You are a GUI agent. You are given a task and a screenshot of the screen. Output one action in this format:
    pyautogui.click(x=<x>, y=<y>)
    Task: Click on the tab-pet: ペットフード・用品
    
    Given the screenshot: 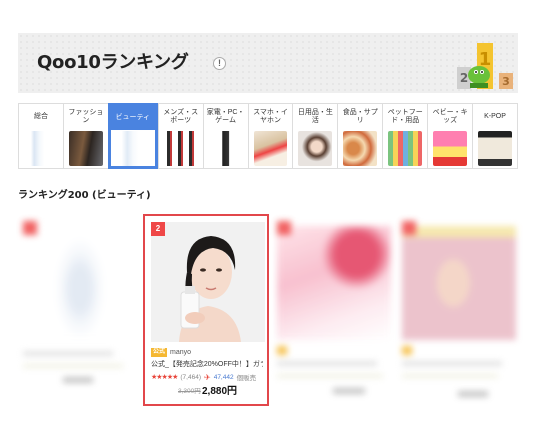 What is the action you would take?
    pyautogui.click(x=405, y=136)
    